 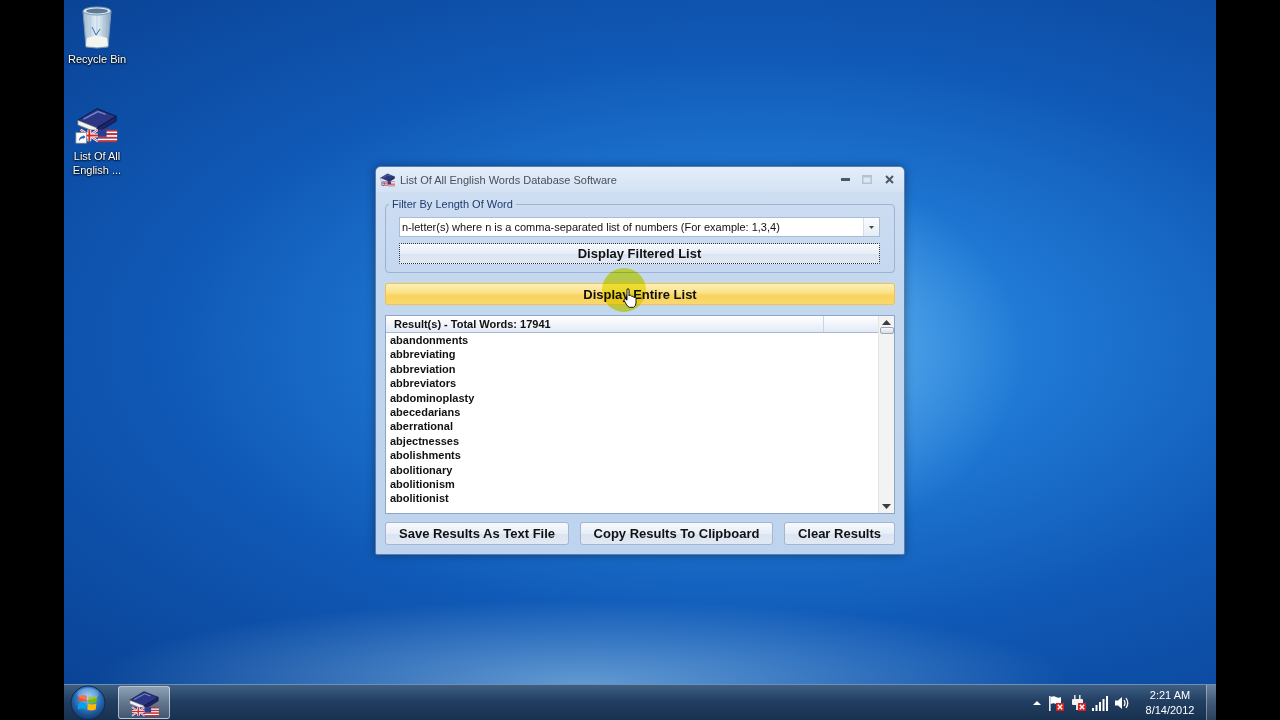 I want to click on close-icon, so click(x=889, y=179).